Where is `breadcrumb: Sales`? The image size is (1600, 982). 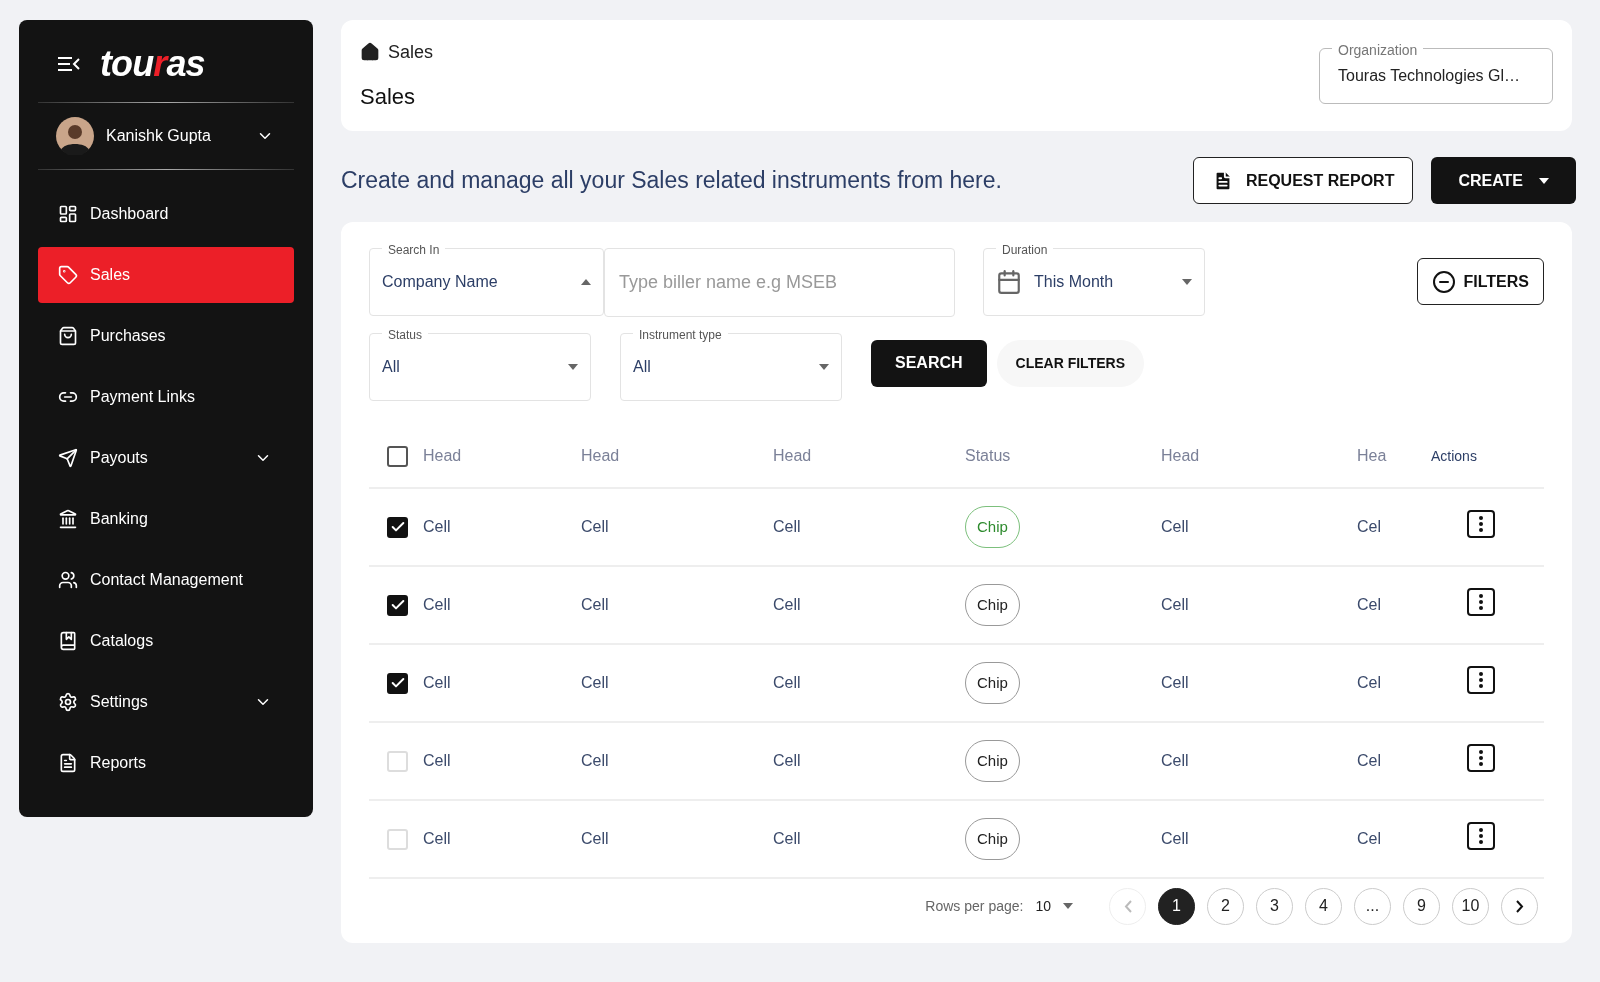
breadcrumb: Sales is located at coordinates (411, 52).